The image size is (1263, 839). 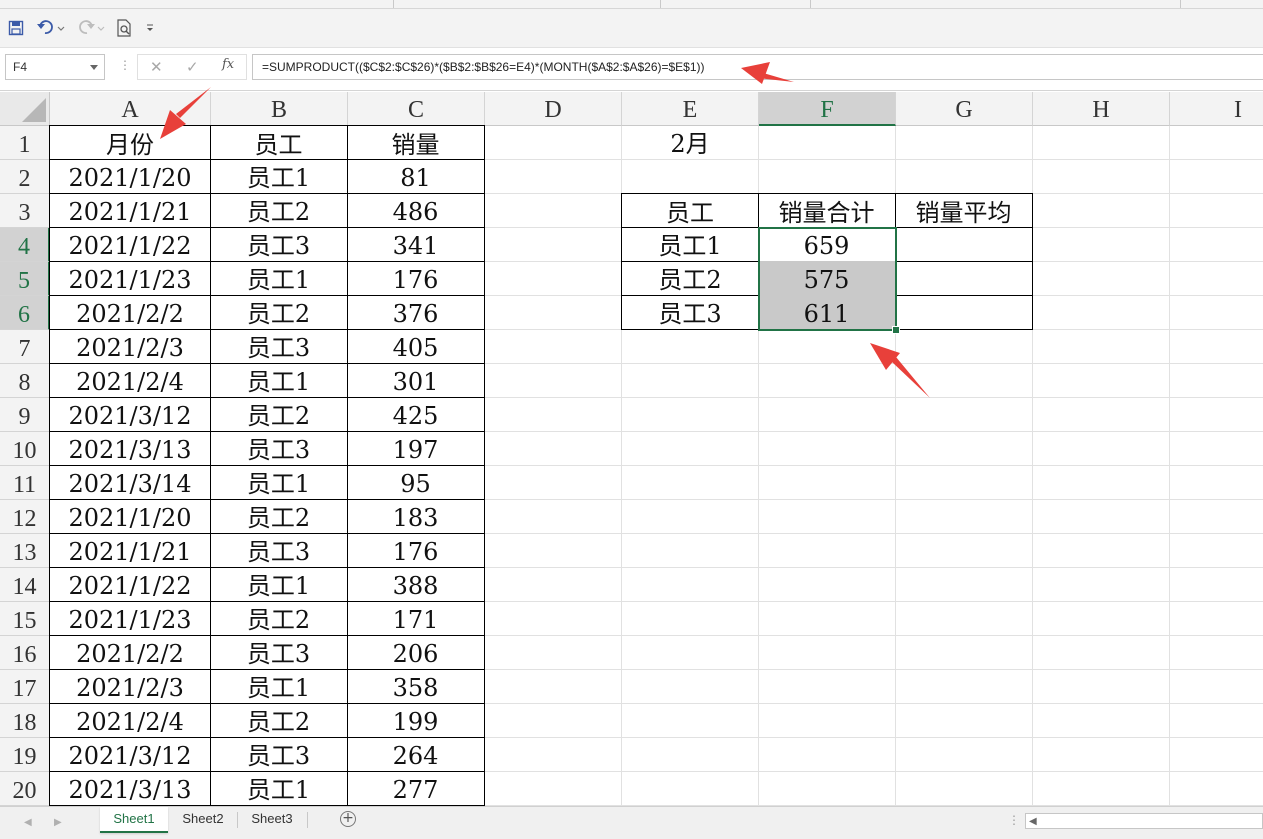 I want to click on summary-header-cell: 员工, so click(x=690, y=210).